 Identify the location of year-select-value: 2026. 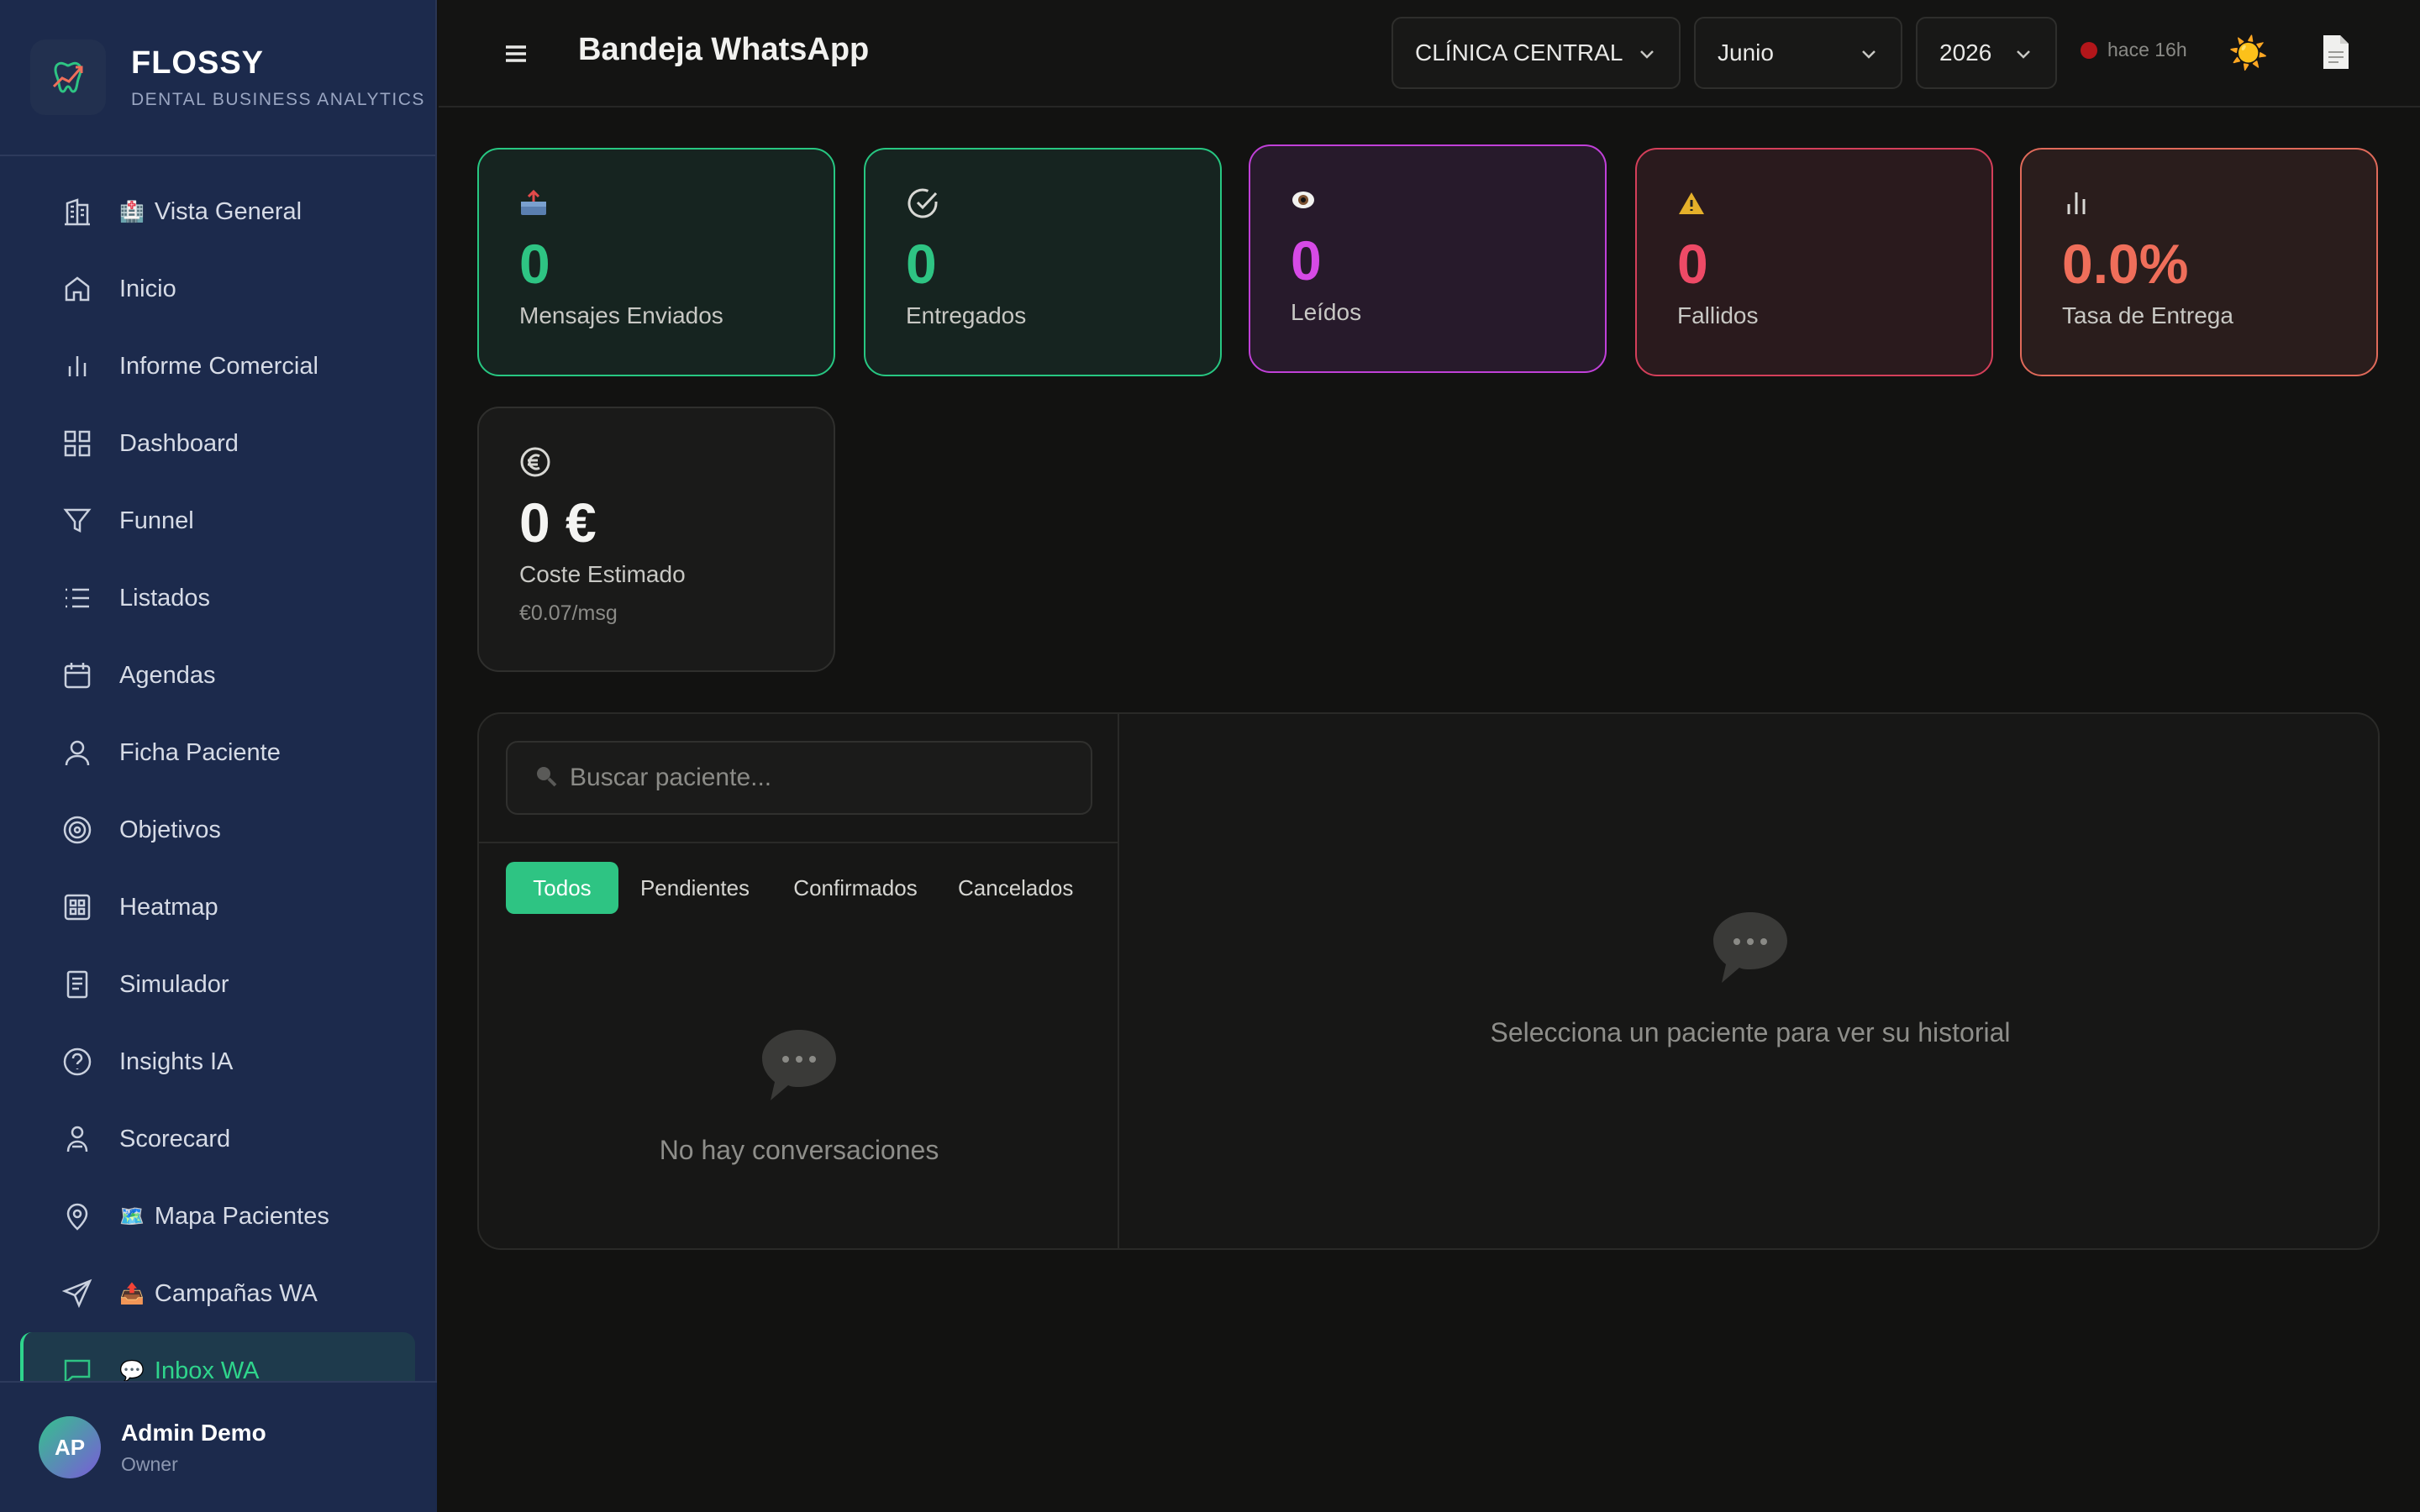
(1966, 52).